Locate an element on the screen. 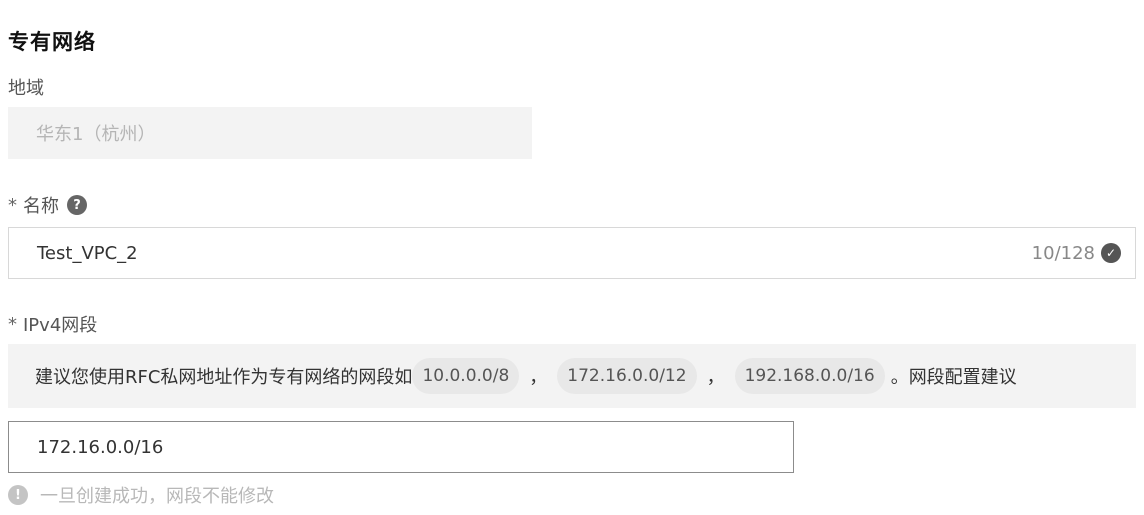  cidr-option-chip: 192.168.0.0/16 is located at coordinates (809, 376).